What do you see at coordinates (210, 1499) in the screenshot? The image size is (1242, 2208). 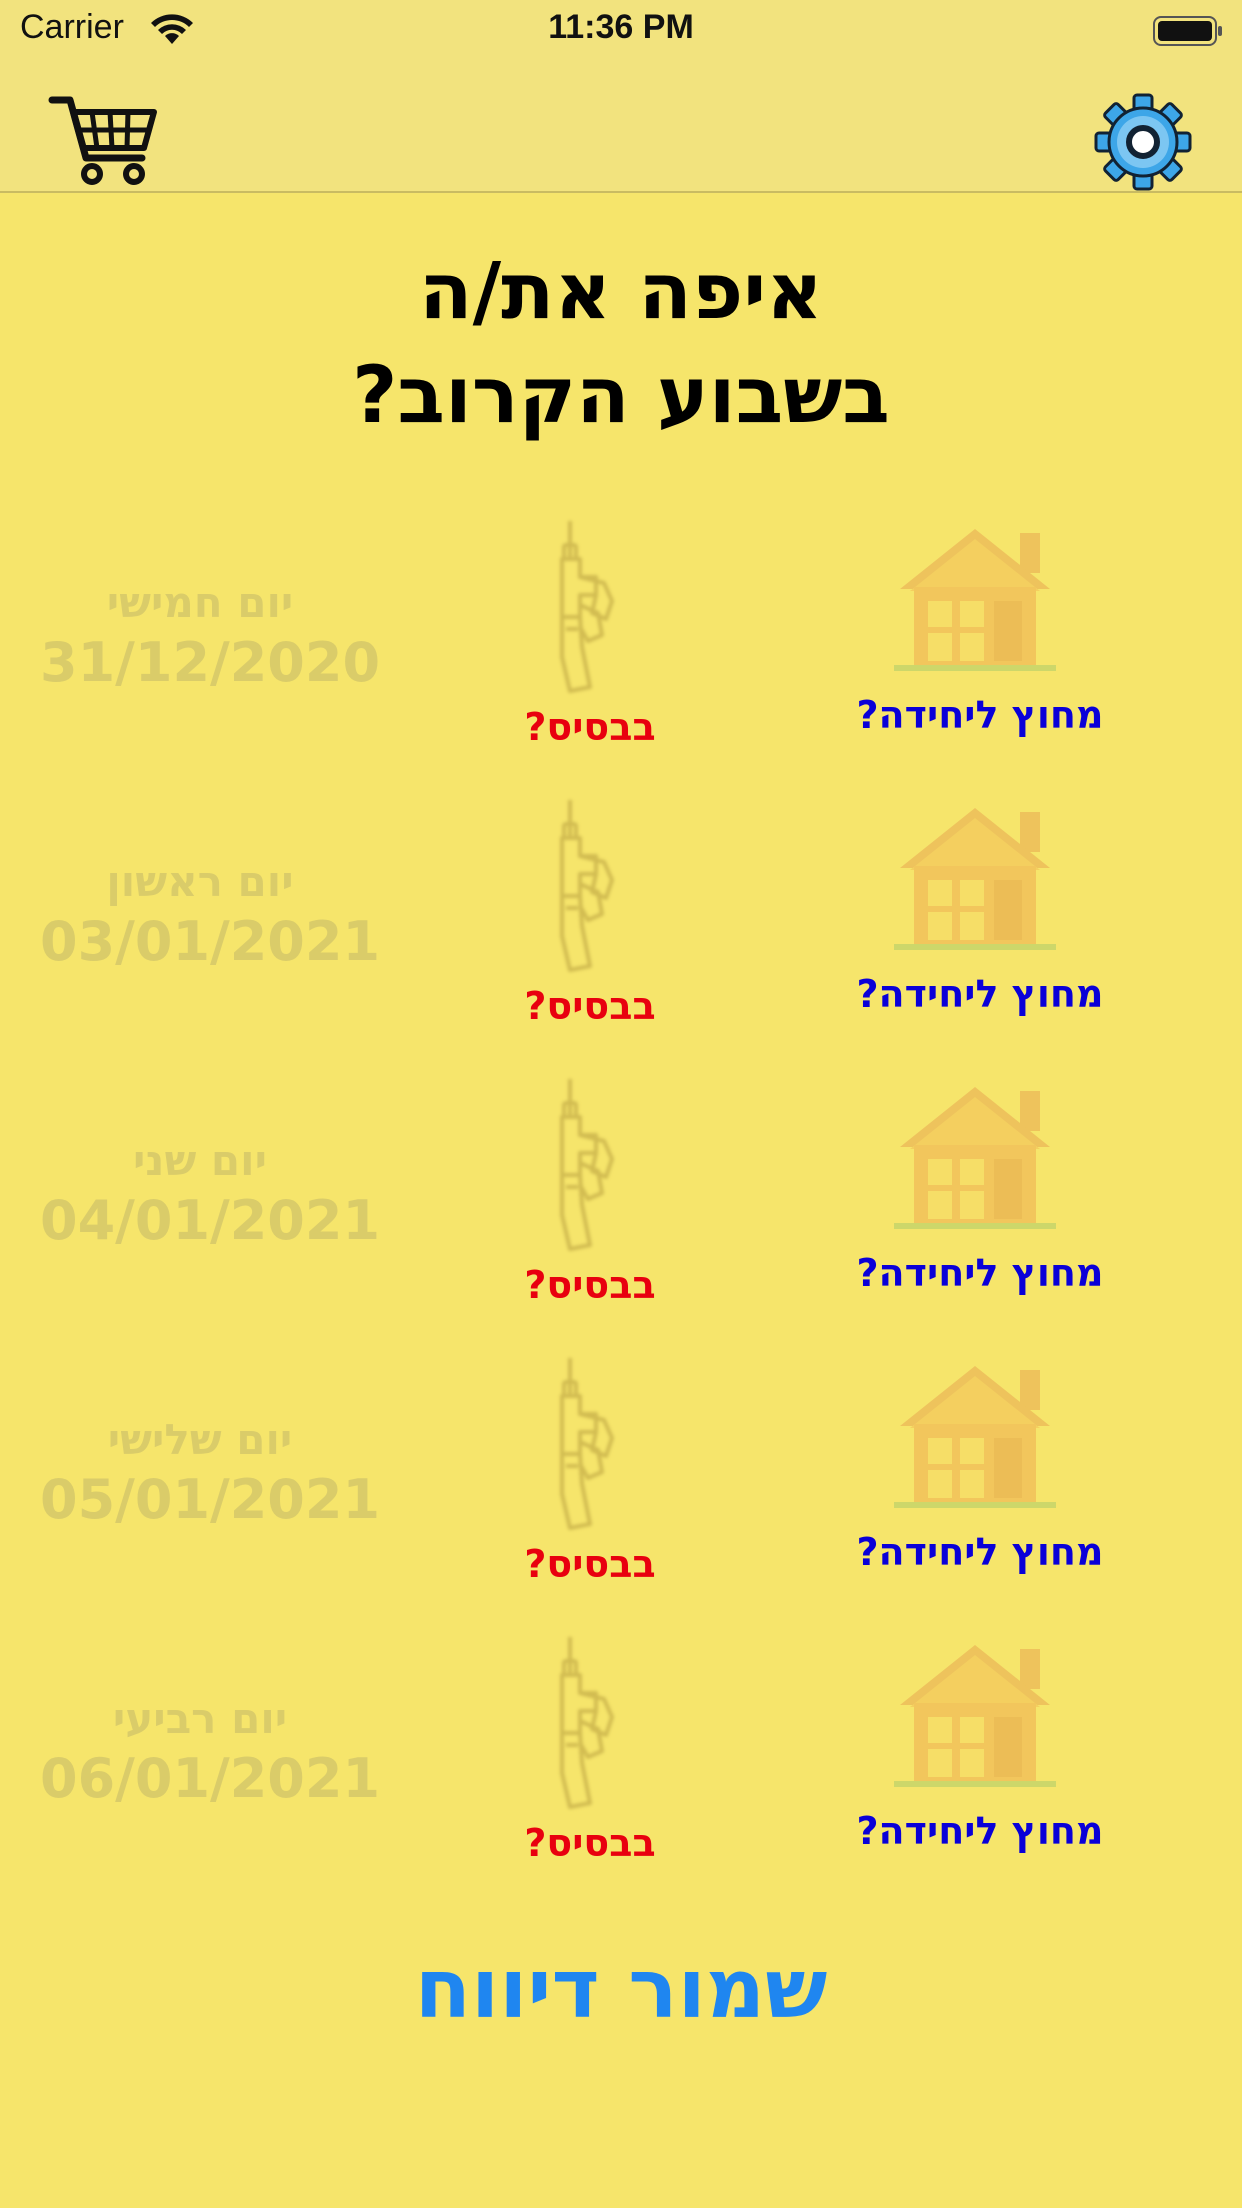 I see `day-date: 05/01/2021` at bounding box center [210, 1499].